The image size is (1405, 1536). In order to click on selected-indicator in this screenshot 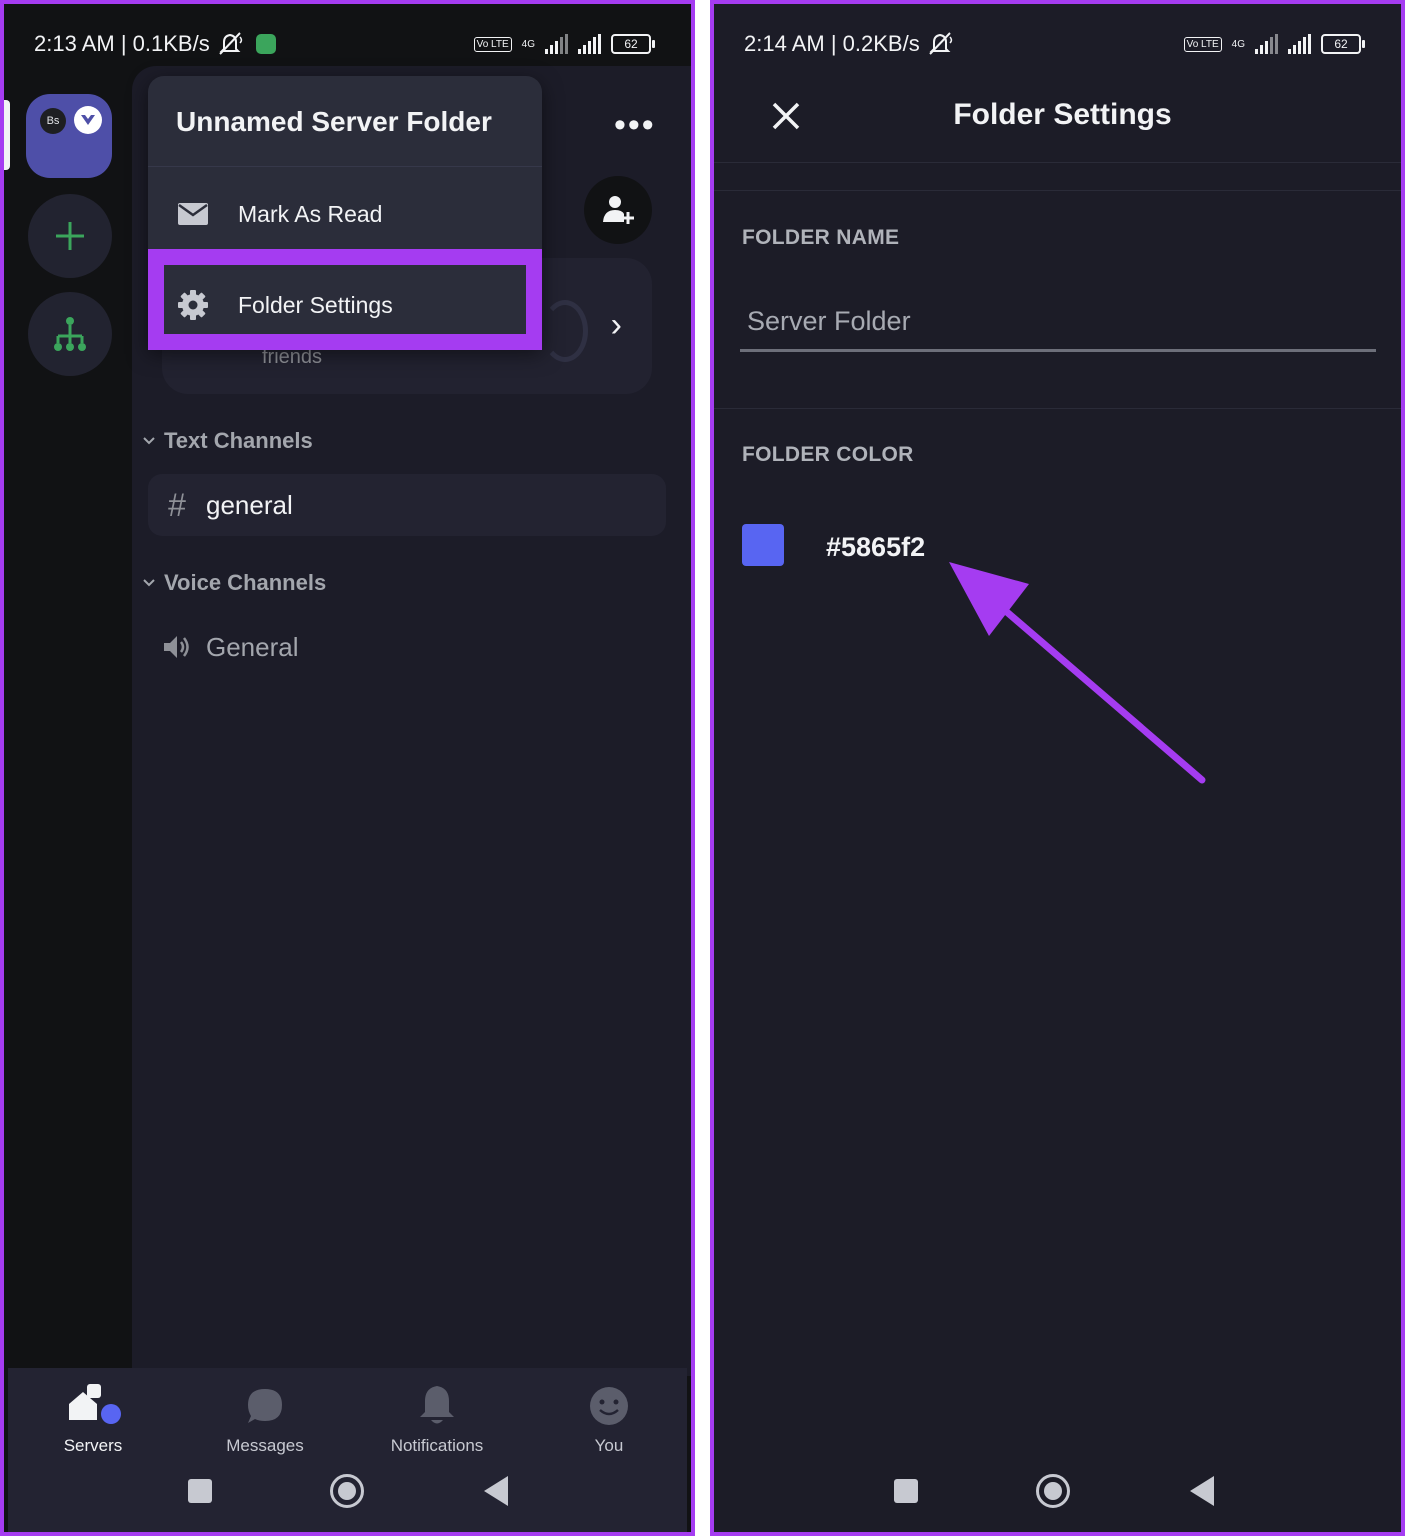, I will do `click(7, 135)`.